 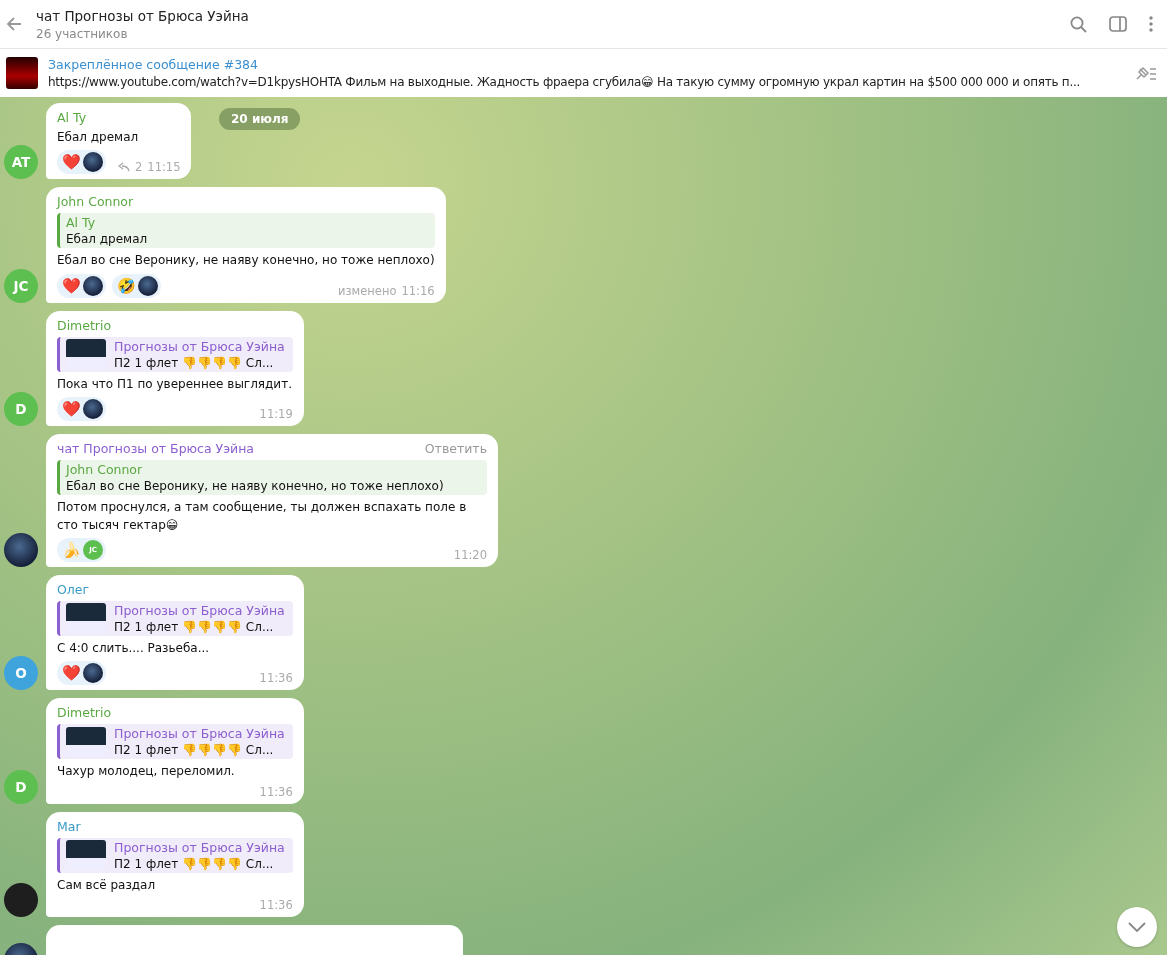 What do you see at coordinates (260, 119) in the screenshot?
I see `date-badge: 20 июля` at bounding box center [260, 119].